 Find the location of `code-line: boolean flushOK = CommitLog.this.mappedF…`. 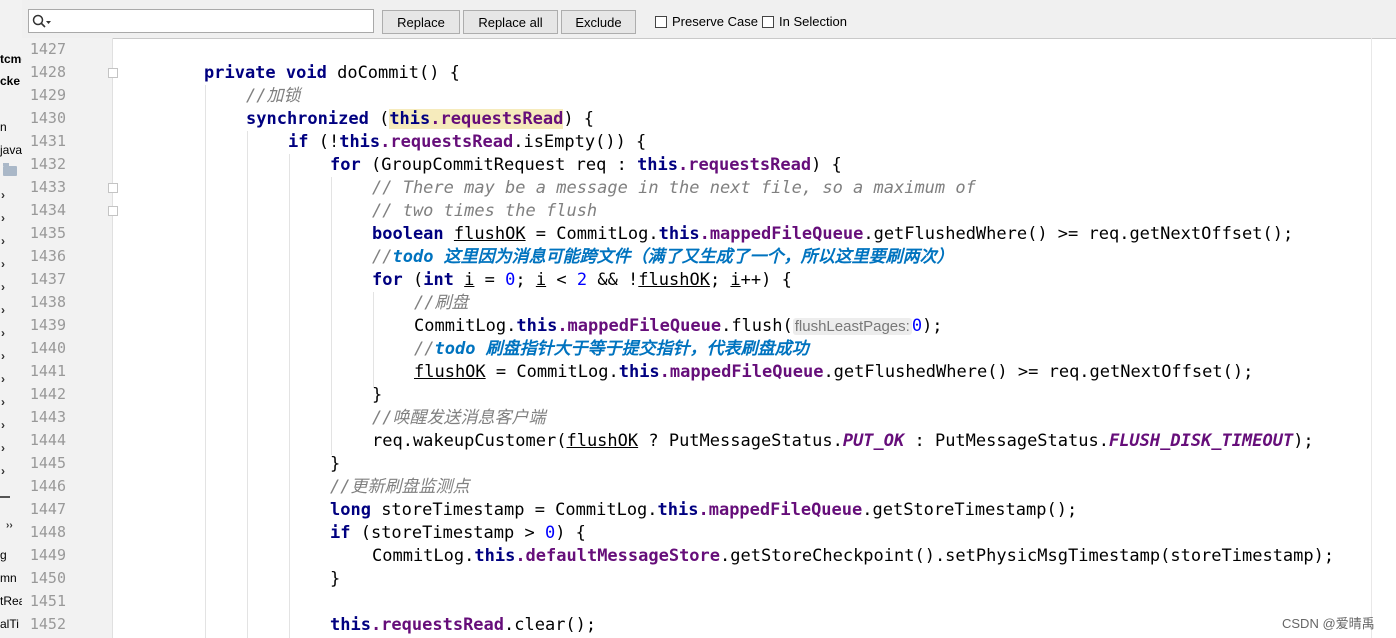

code-line: boolean flushOK = CommitLog.this.mappedF… is located at coordinates (832, 234).